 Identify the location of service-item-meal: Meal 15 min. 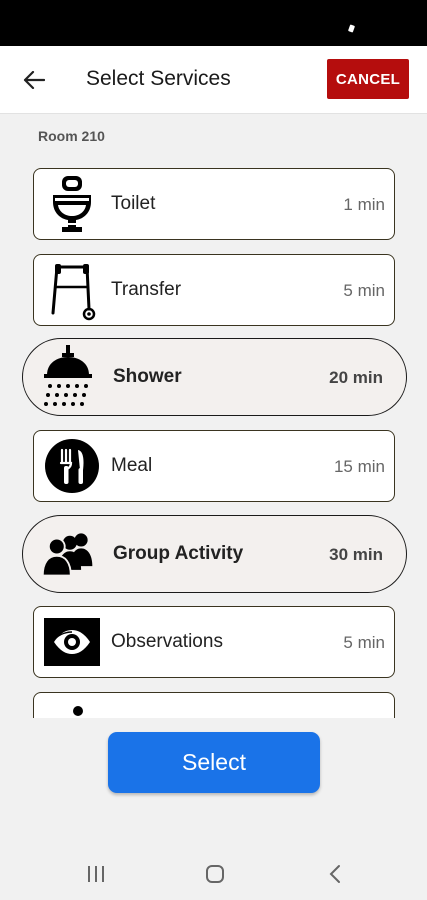
(214, 466).